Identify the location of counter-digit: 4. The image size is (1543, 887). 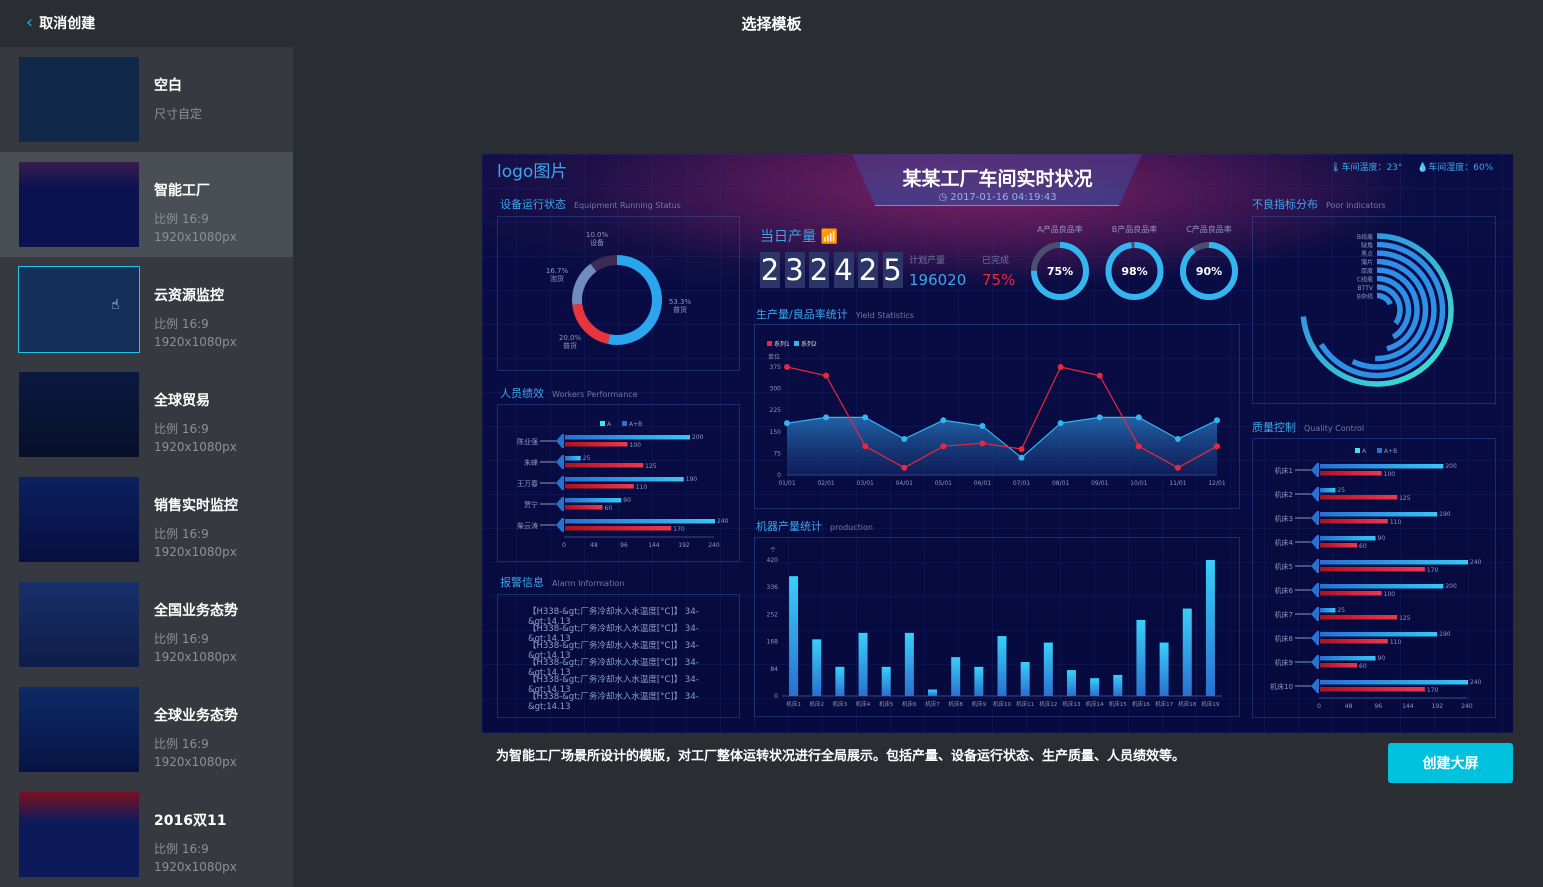
(843, 270).